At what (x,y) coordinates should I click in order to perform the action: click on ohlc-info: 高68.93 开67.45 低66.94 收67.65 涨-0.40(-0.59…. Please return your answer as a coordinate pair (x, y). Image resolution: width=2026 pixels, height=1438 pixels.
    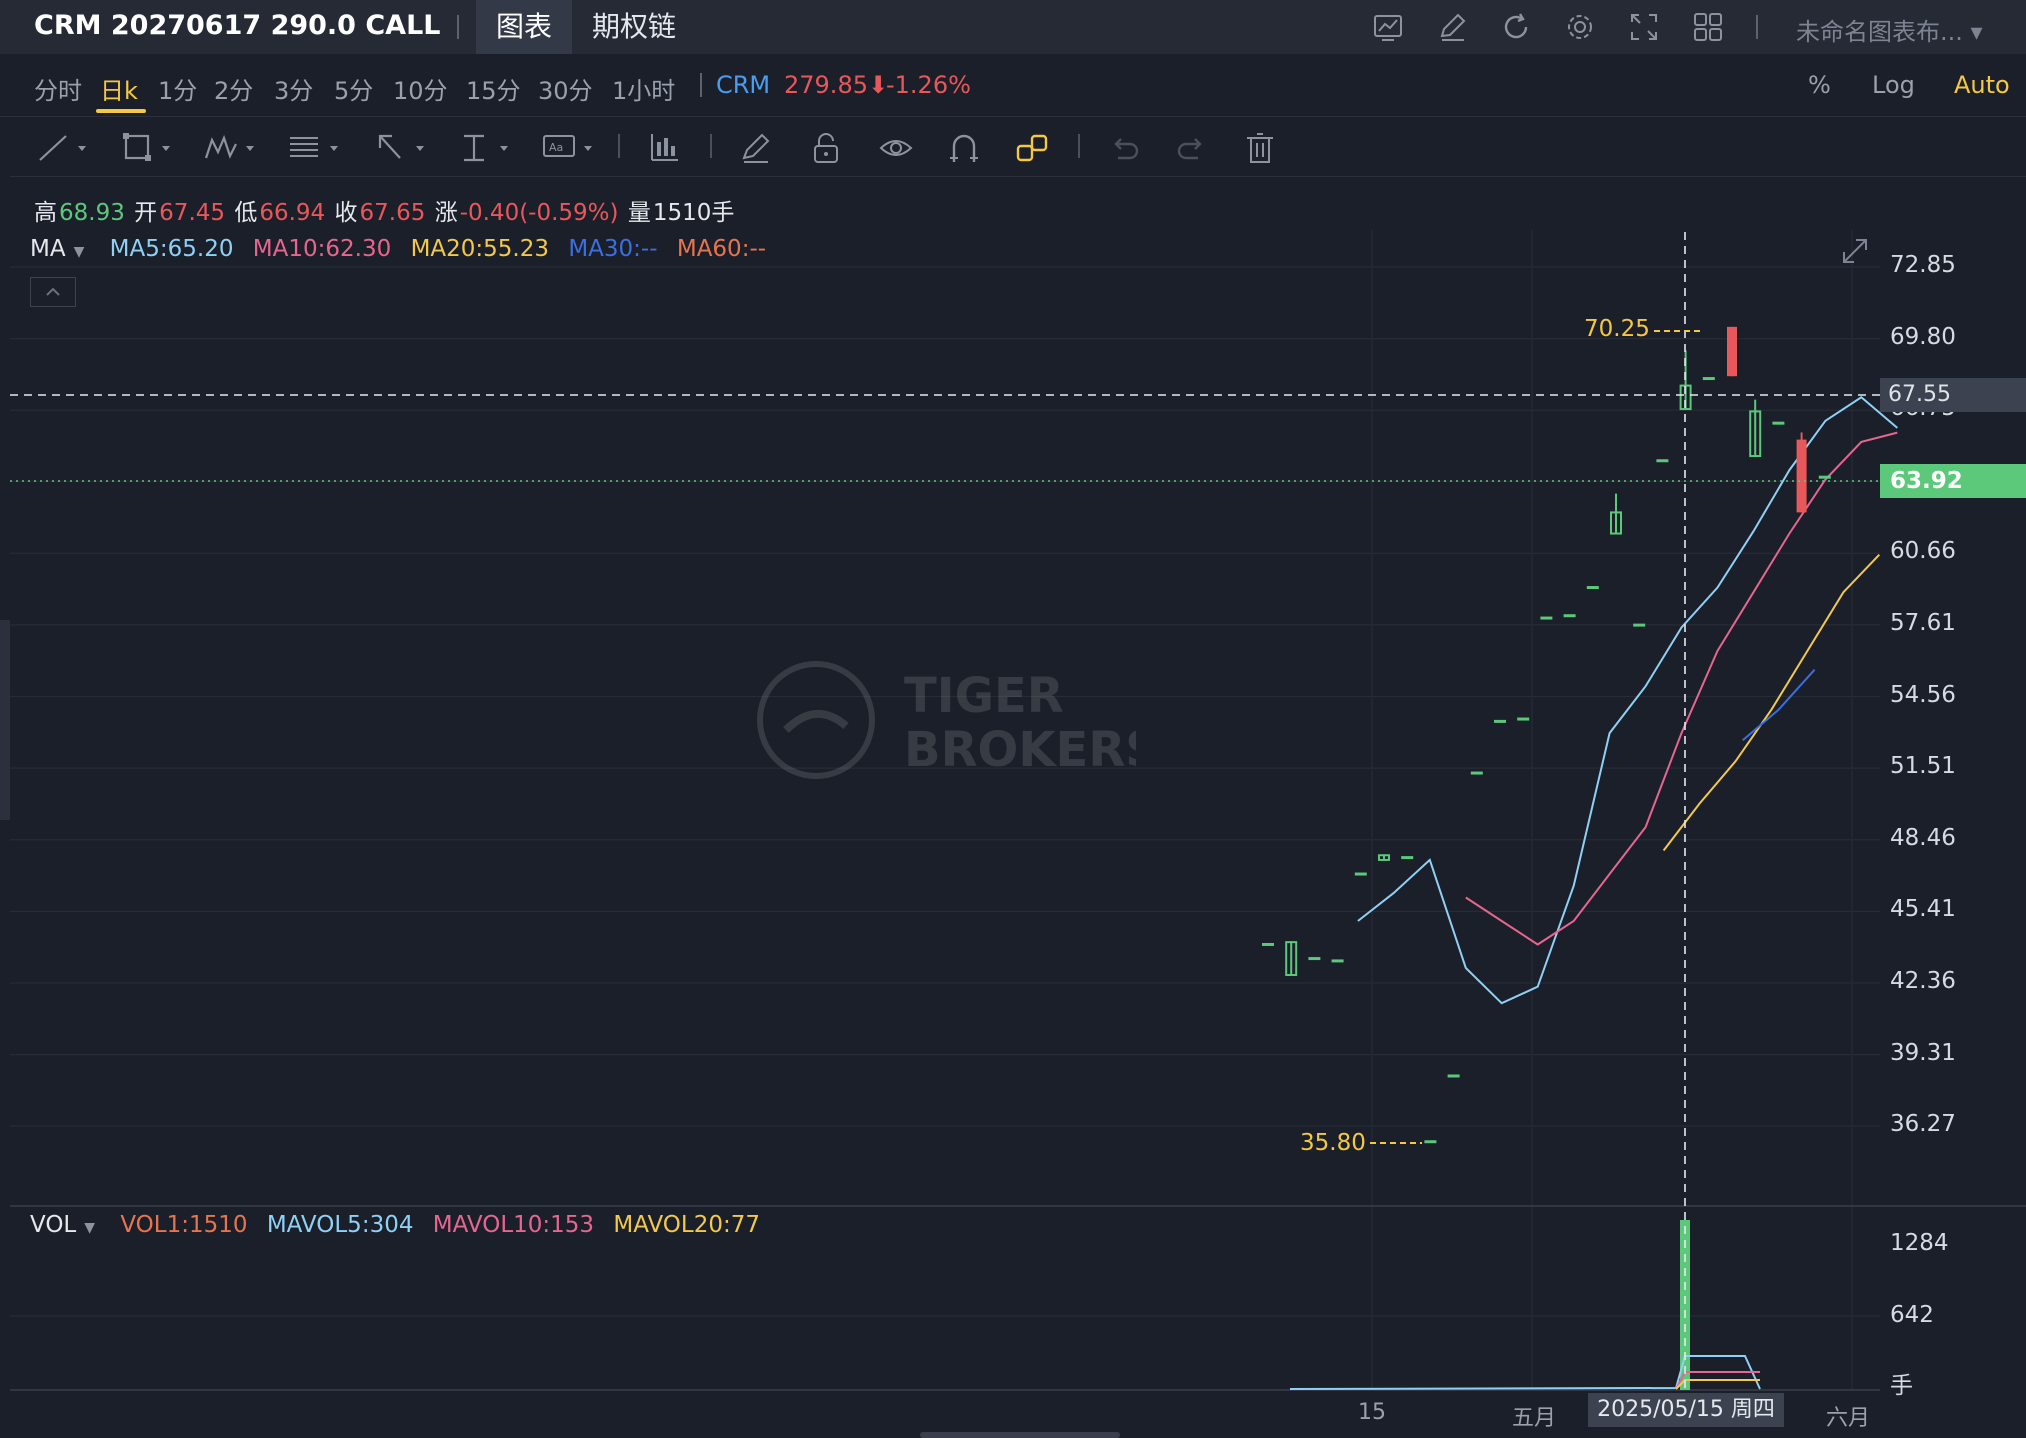
    Looking at the image, I should click on (385, 210).